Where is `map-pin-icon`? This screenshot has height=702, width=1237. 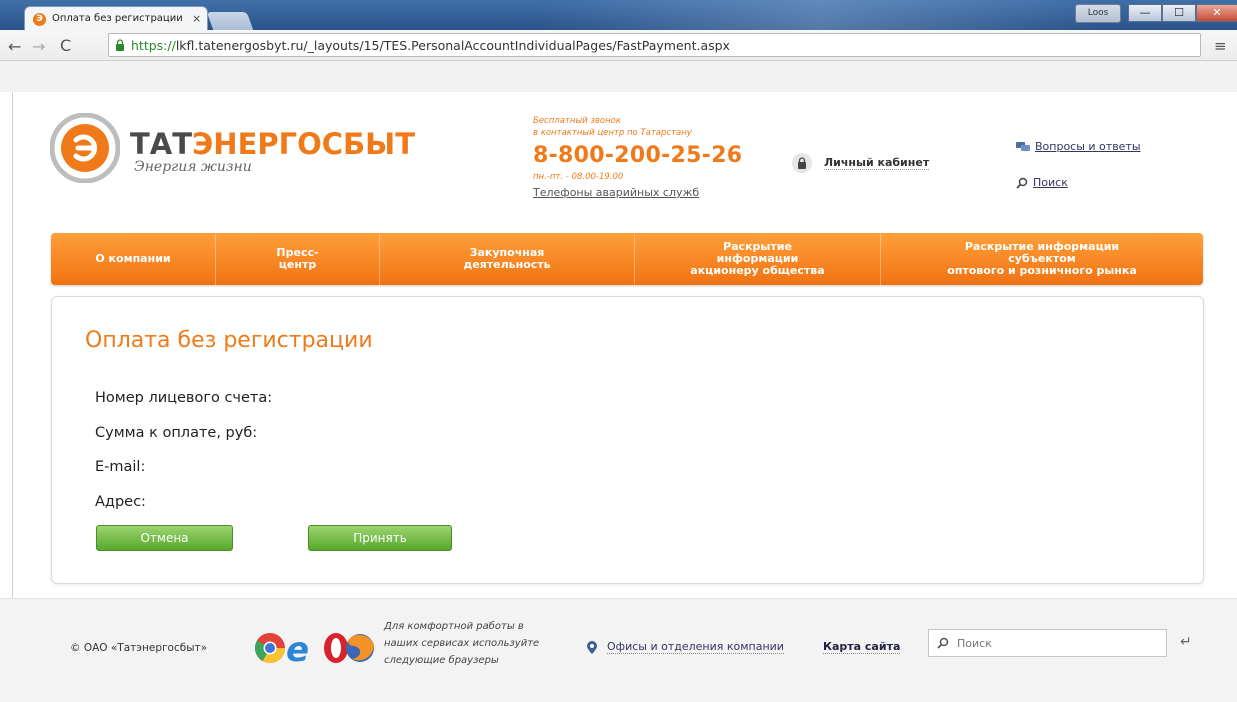 map-pin-icon is located at coordinates (592, 647).